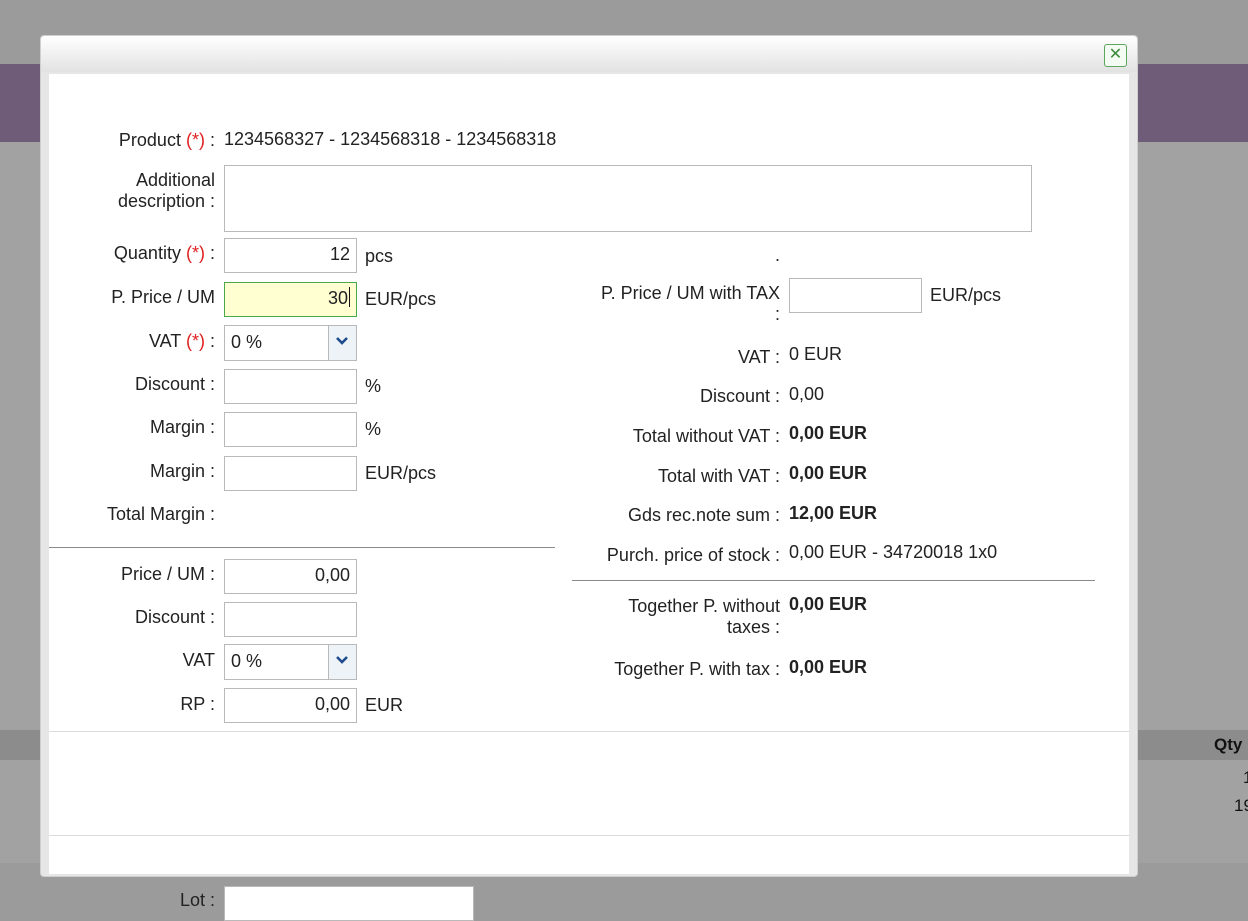 The height and width of the screenshot is (921, 1248). What do you see at coordinates (893, 552) in the screenshot?
I see `purch-price-value: 0,00 EUR - 34720018 1x0` at bounding box center [893, 552].